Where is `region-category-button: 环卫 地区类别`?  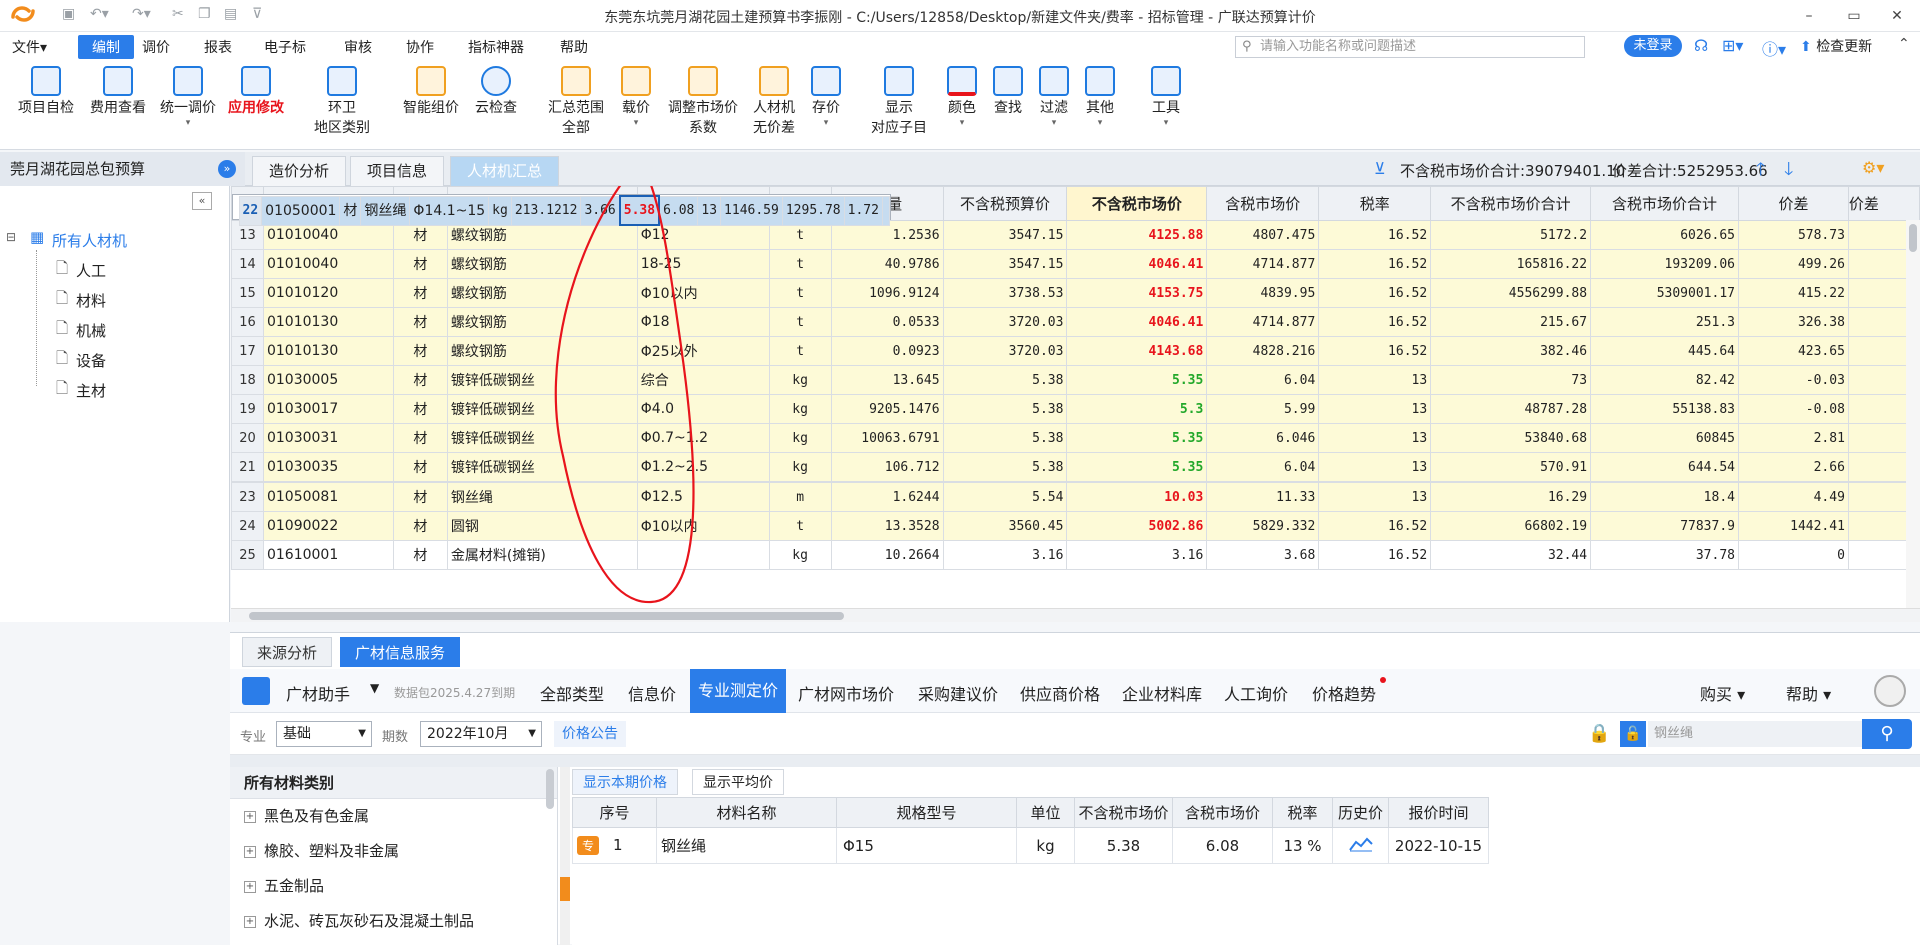
region-category-button: 环卫 地区类别 is located at coordinates (342, 102).